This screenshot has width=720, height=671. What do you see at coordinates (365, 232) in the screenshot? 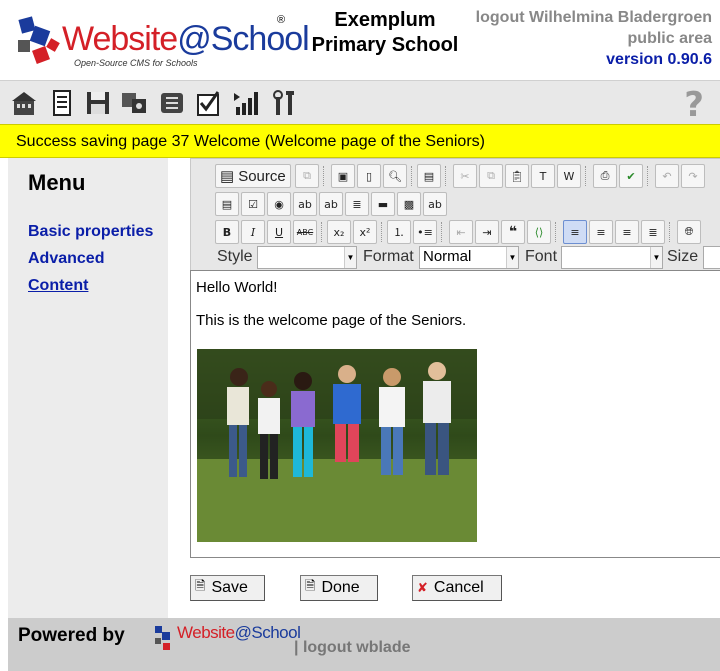
I see `superscript-icon: x²` at bounding box center [365, 232].